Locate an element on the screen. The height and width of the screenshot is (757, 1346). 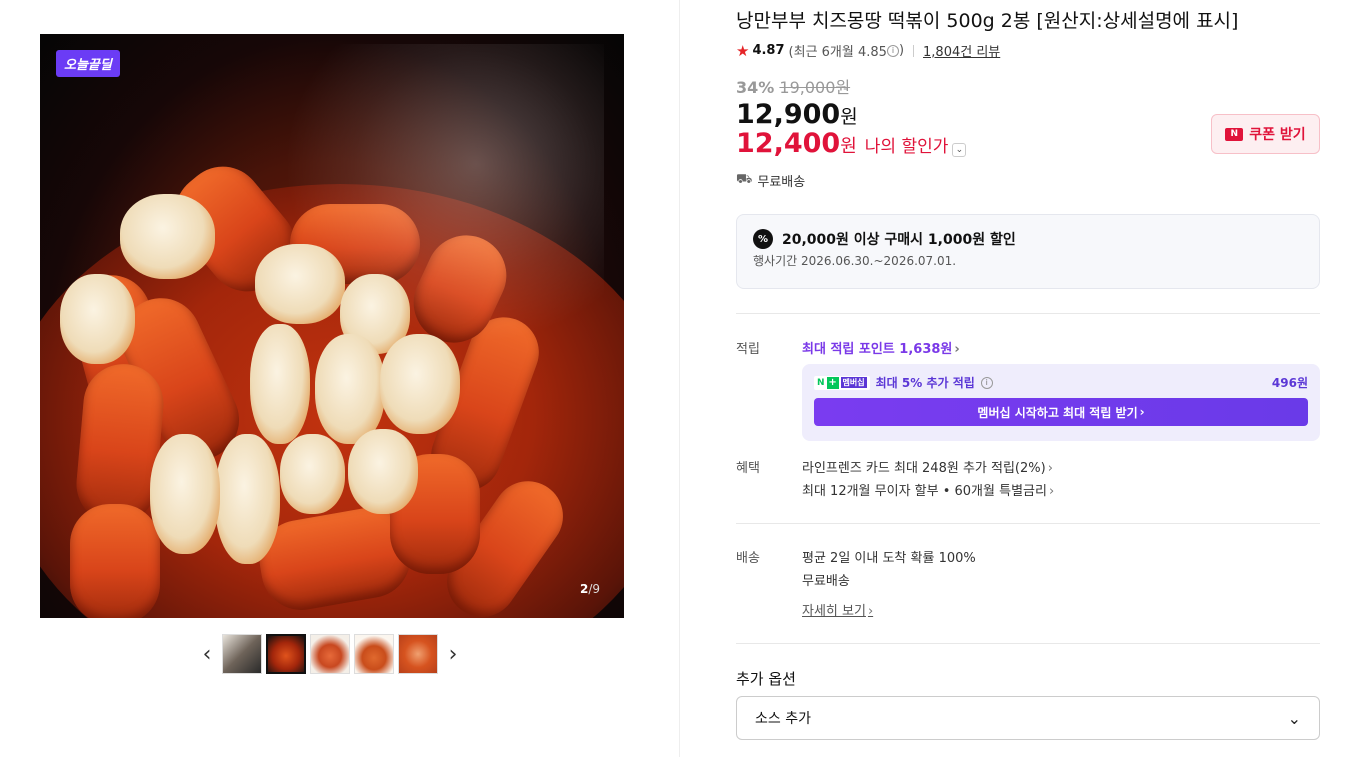
membership-text: 최대 5% 추가 적립 is located at coordinates (925, 383).